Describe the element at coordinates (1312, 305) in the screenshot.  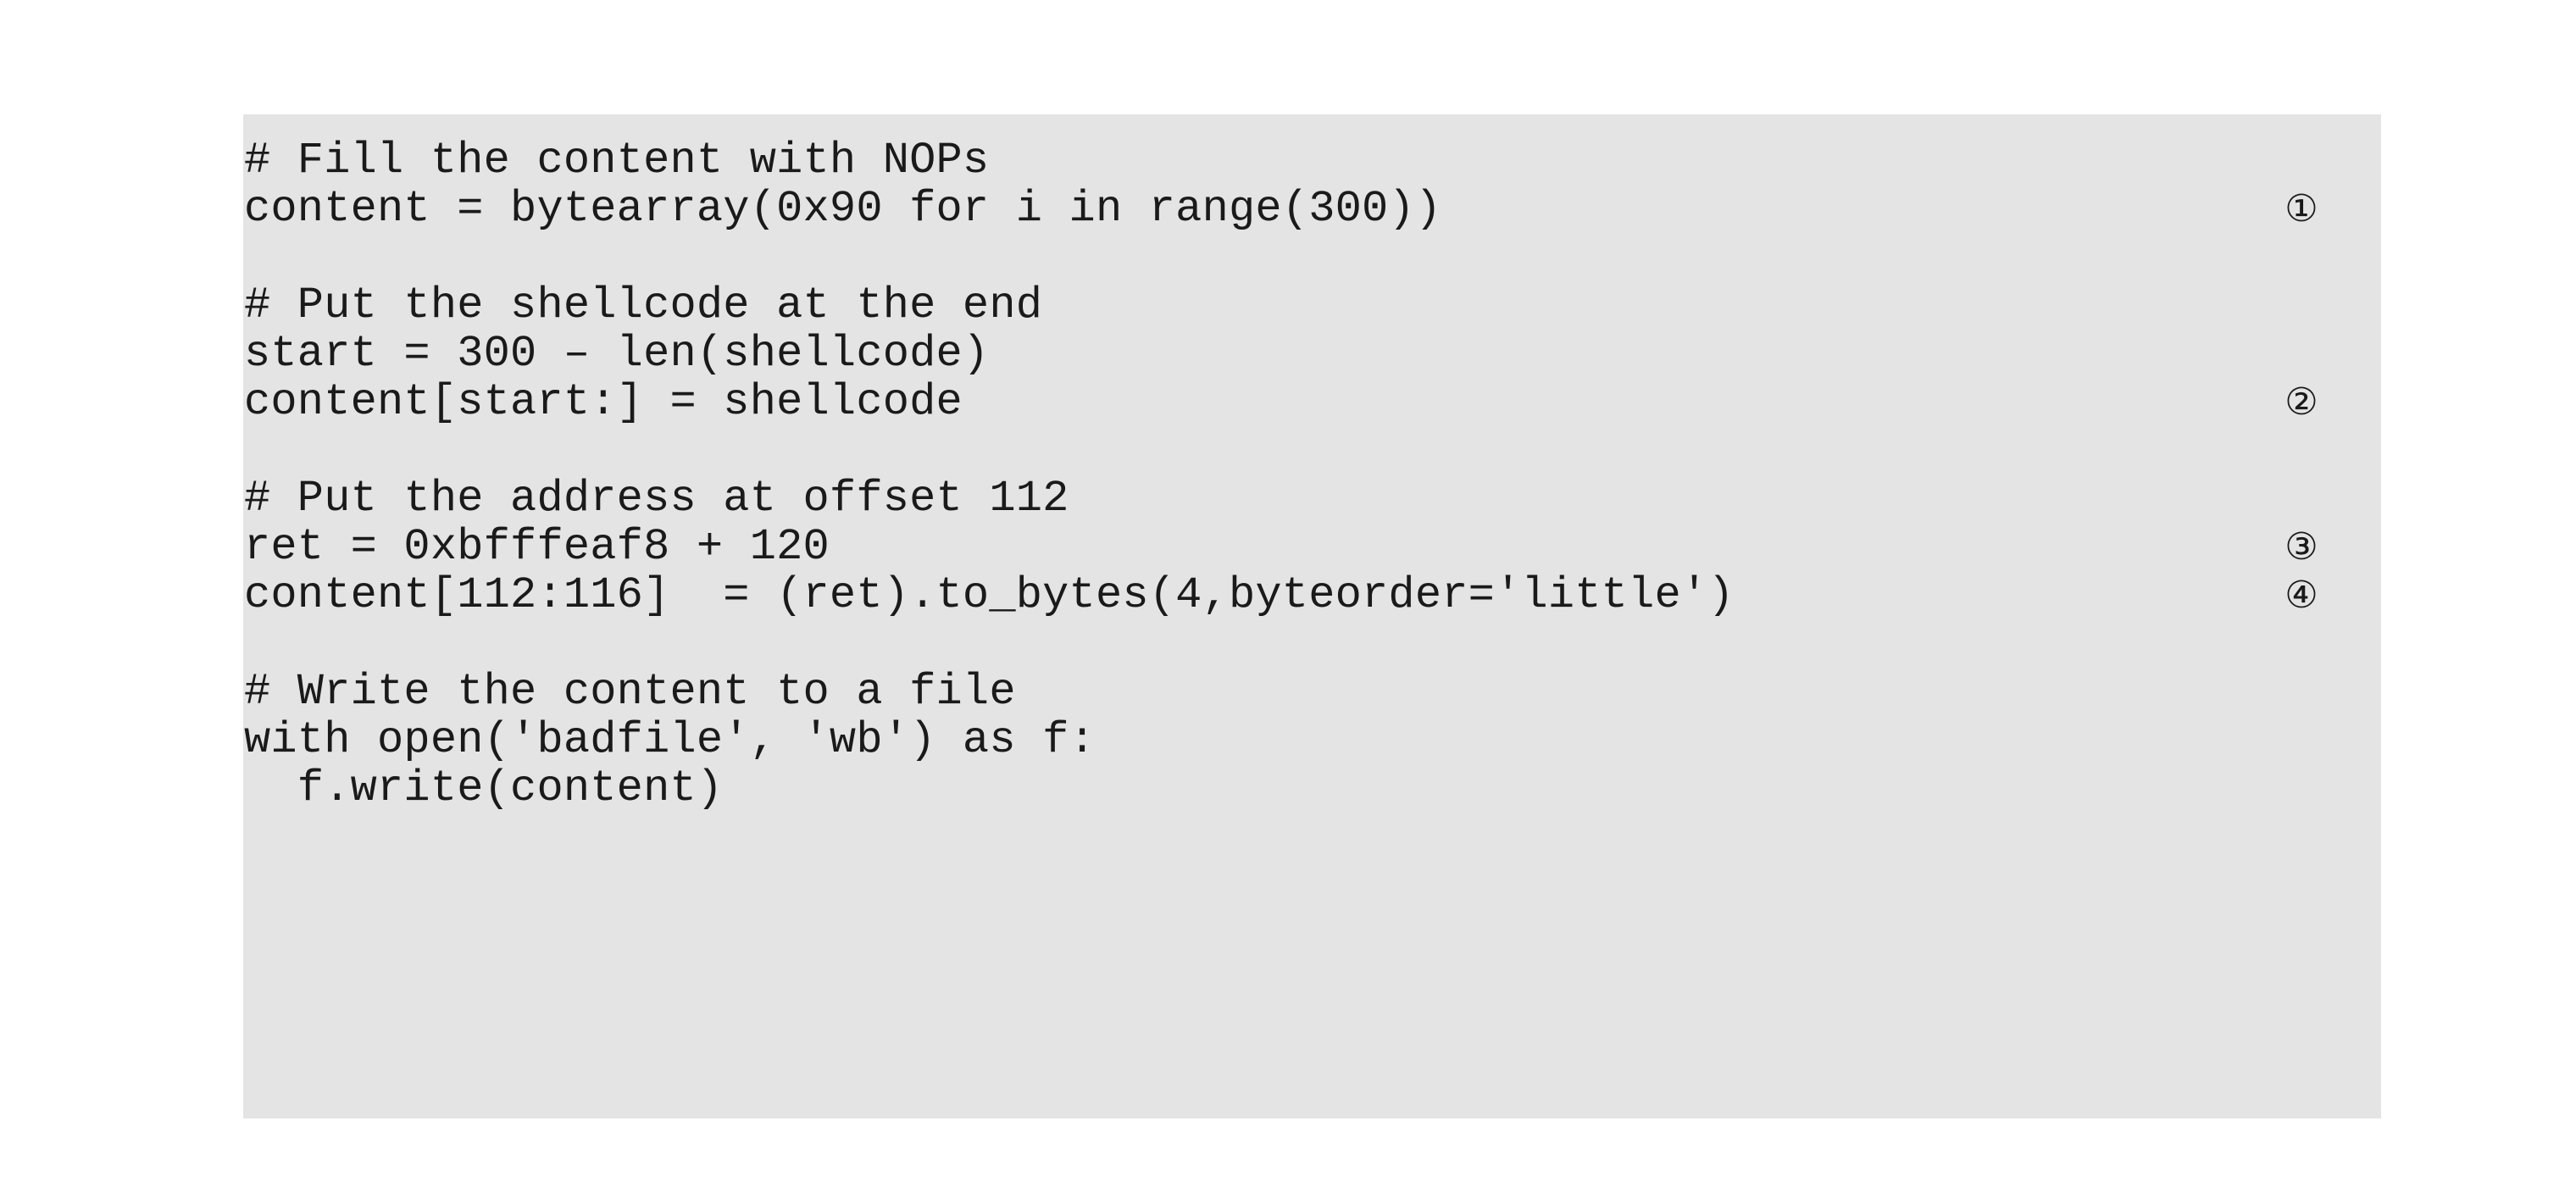
I see `code-line: # Put the shellcode at the end` at that location.